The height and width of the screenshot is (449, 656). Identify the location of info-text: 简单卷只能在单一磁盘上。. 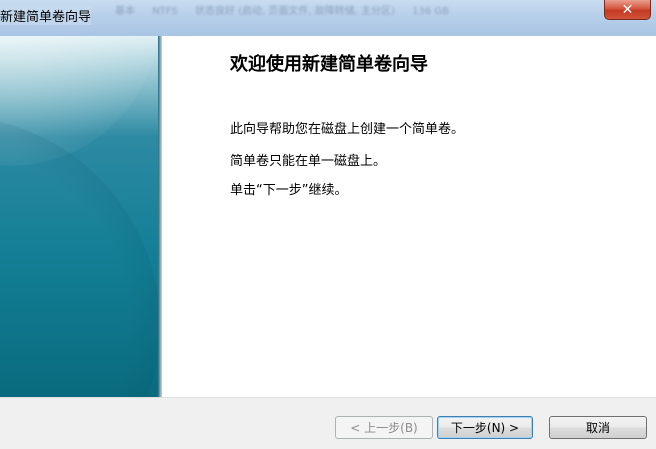
(308, 161).